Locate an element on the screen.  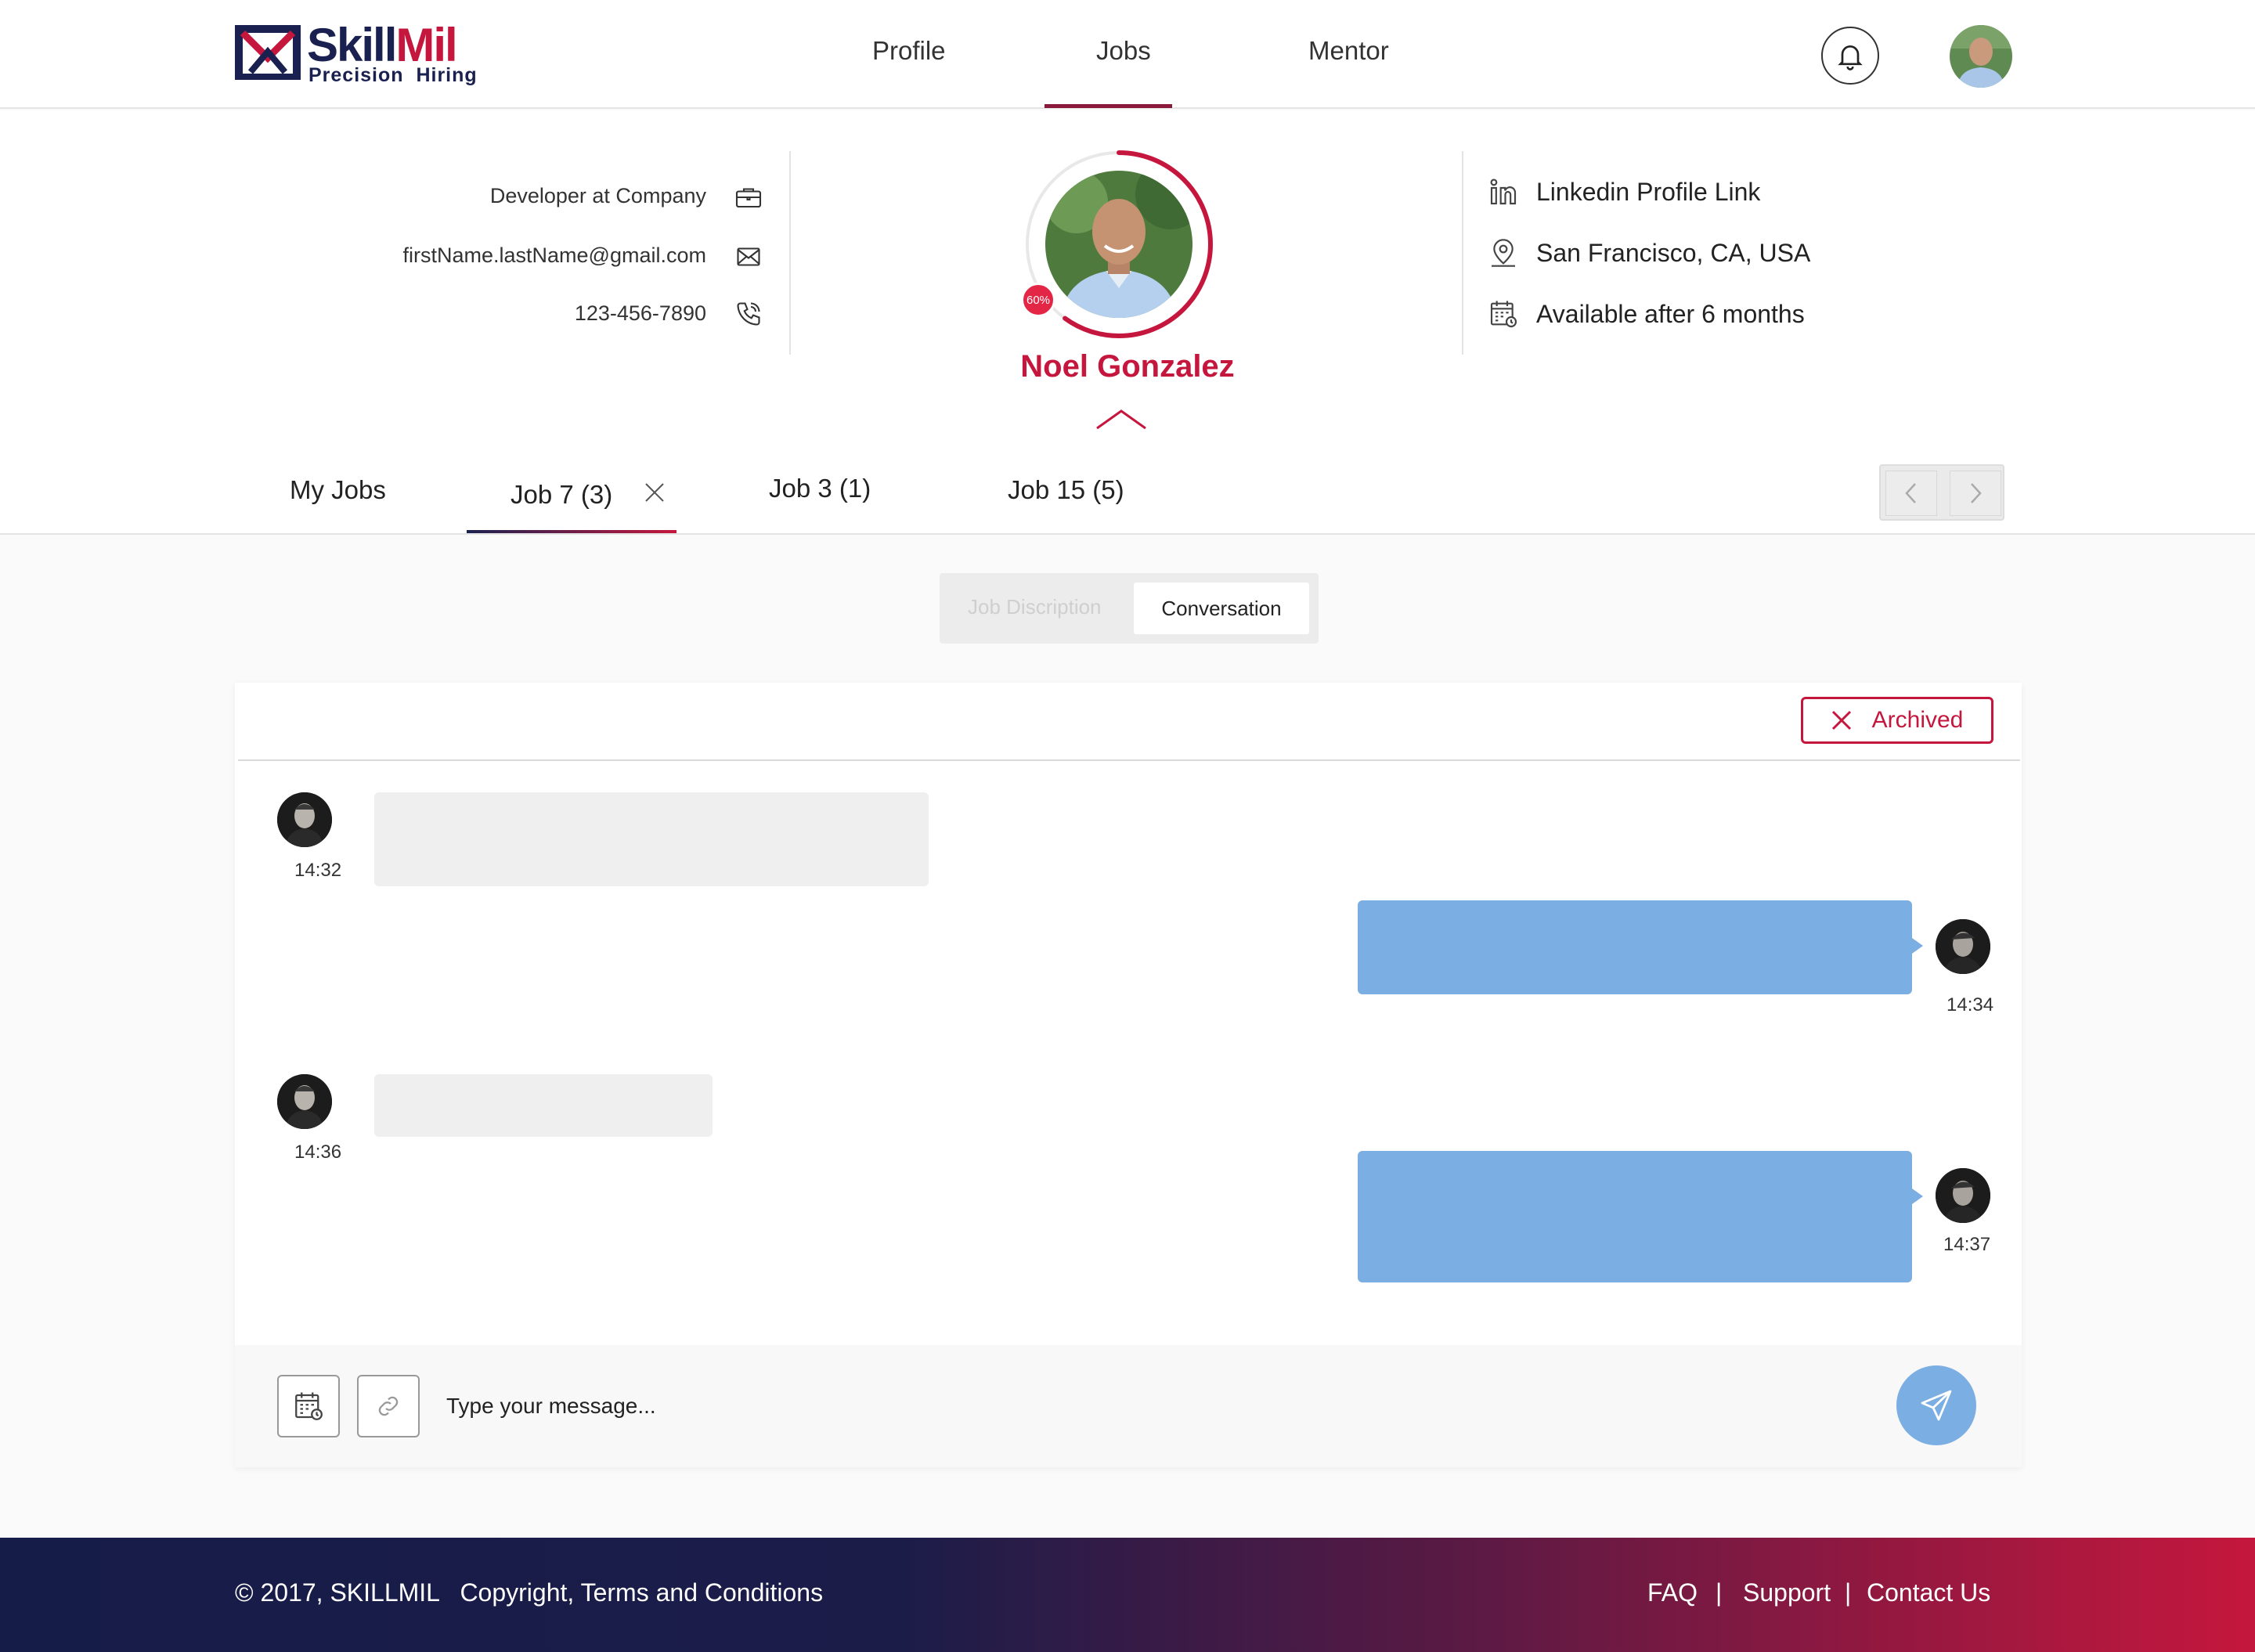
job-description-option: Job Discription is located at coordinates (1035, 607).